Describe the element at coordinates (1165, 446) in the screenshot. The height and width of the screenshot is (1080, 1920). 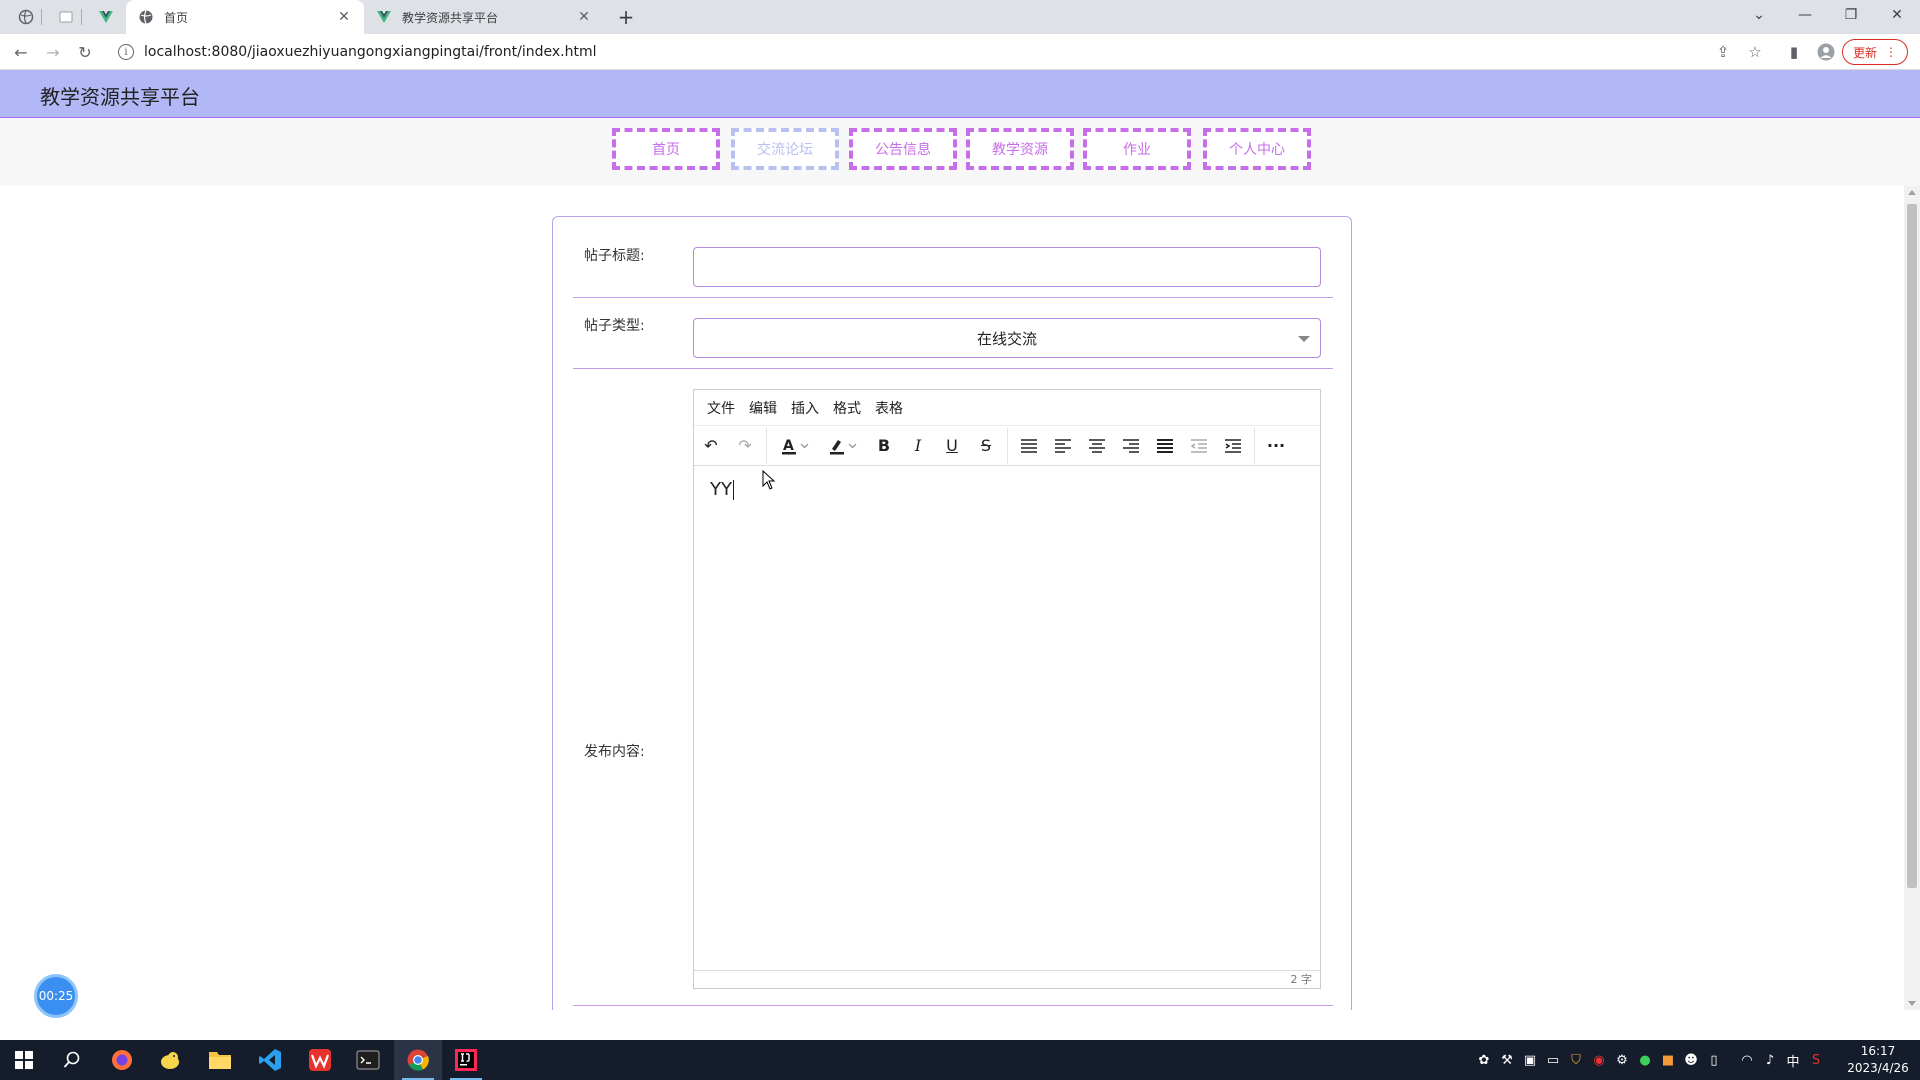
I see `align-justify-icon` at that location.